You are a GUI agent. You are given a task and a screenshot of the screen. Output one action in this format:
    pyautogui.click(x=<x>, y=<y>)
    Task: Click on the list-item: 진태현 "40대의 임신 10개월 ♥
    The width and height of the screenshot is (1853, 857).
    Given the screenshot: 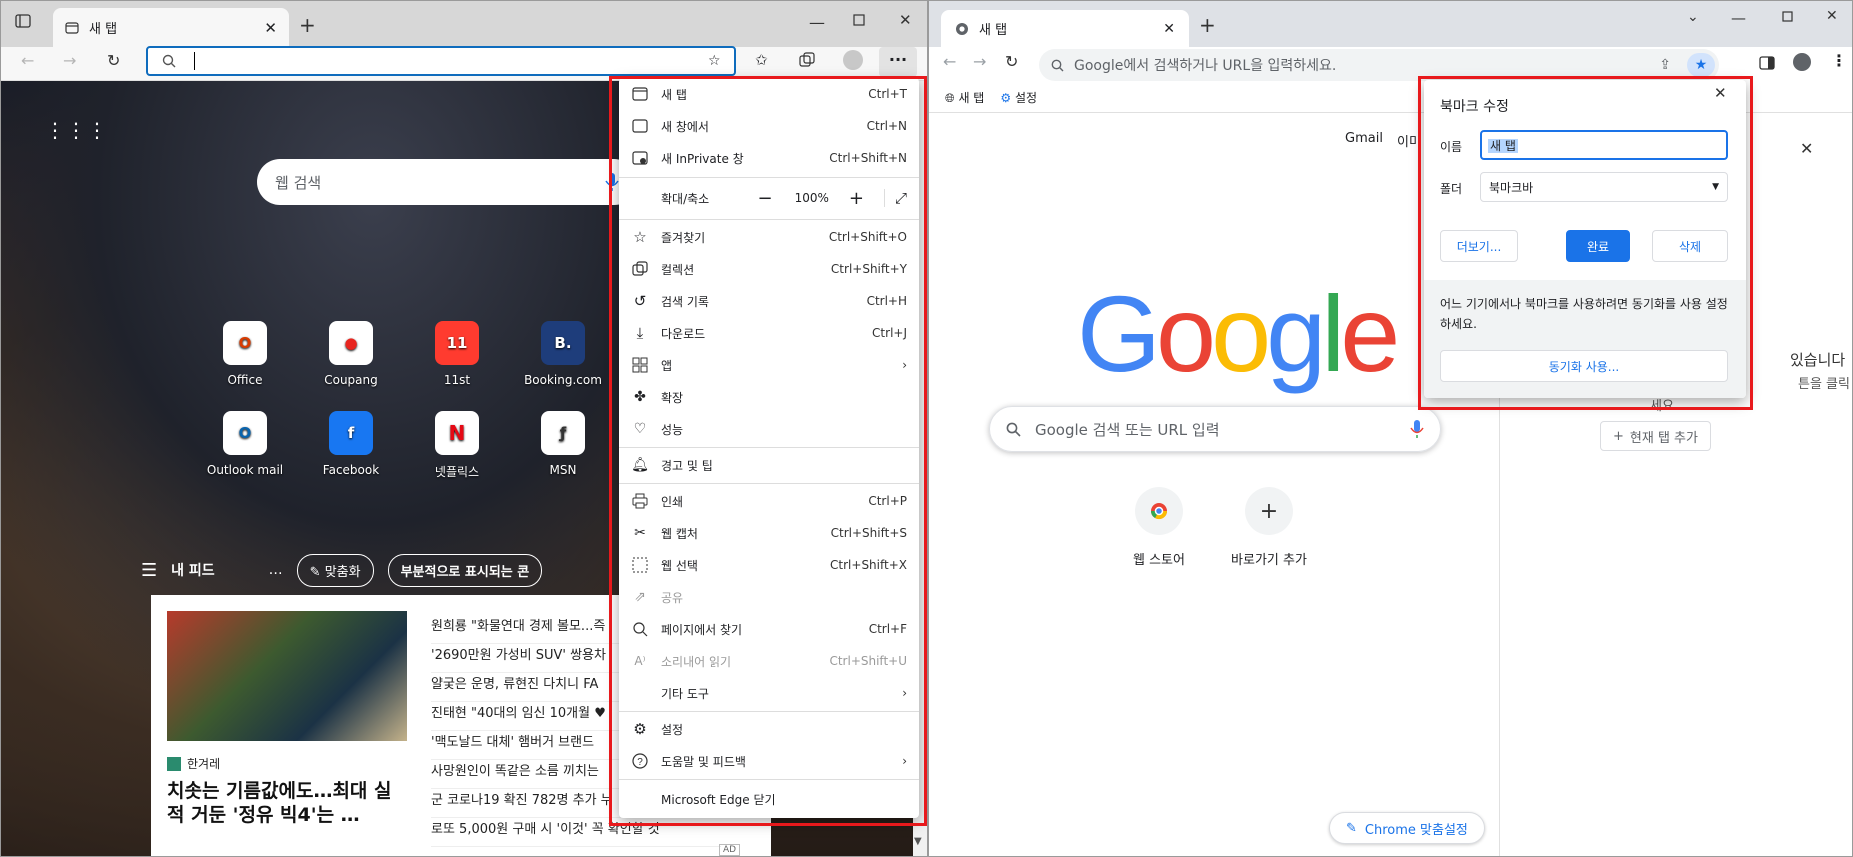 What is the action you would take?
    pyautogui.click(x=531, y=716)
    